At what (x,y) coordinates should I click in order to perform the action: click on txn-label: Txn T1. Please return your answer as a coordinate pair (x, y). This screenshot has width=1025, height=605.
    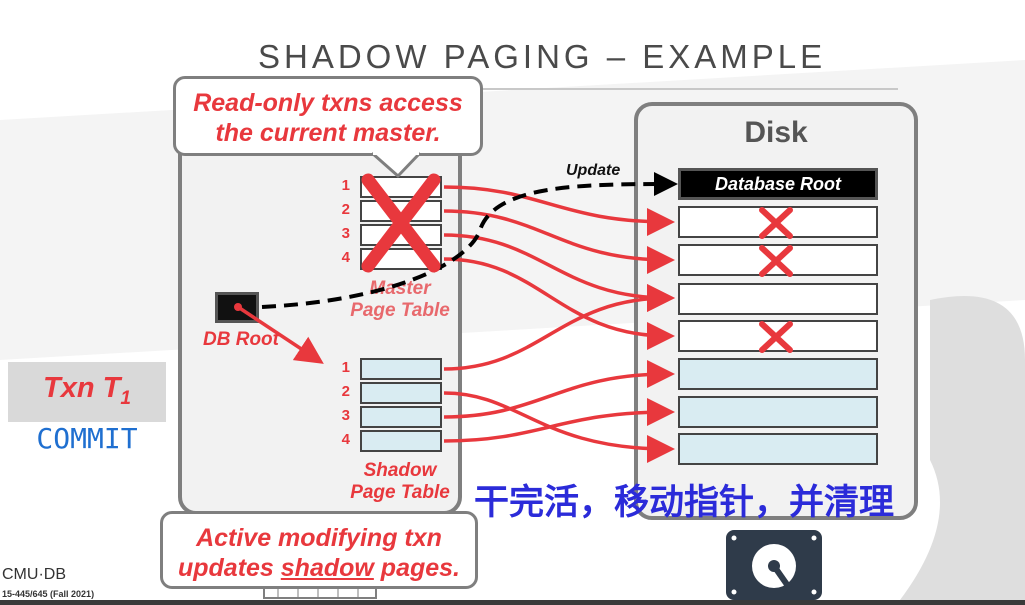
    Looking at the image, I should click on (87, 391).